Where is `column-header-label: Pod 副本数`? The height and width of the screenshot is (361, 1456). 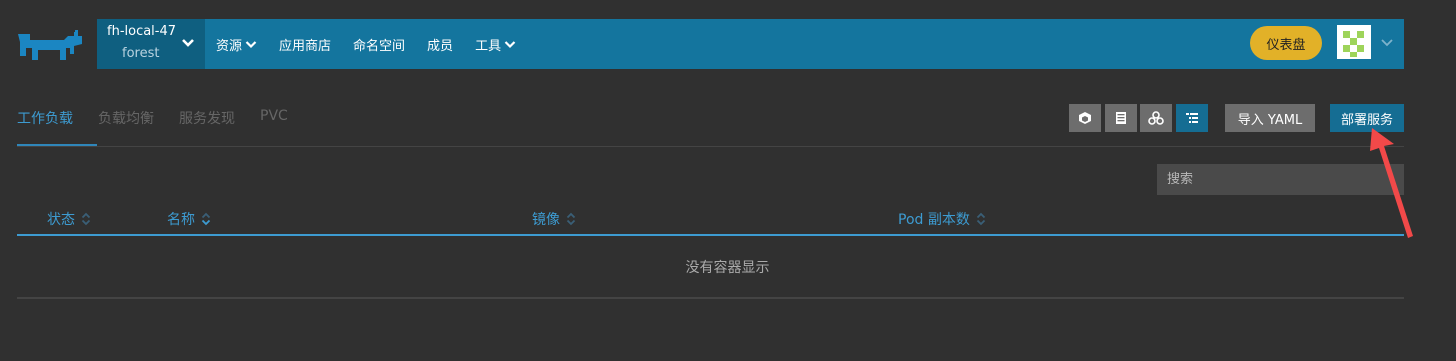
column-header-label: Pod 副本数 is located at coordinates (934, 220).